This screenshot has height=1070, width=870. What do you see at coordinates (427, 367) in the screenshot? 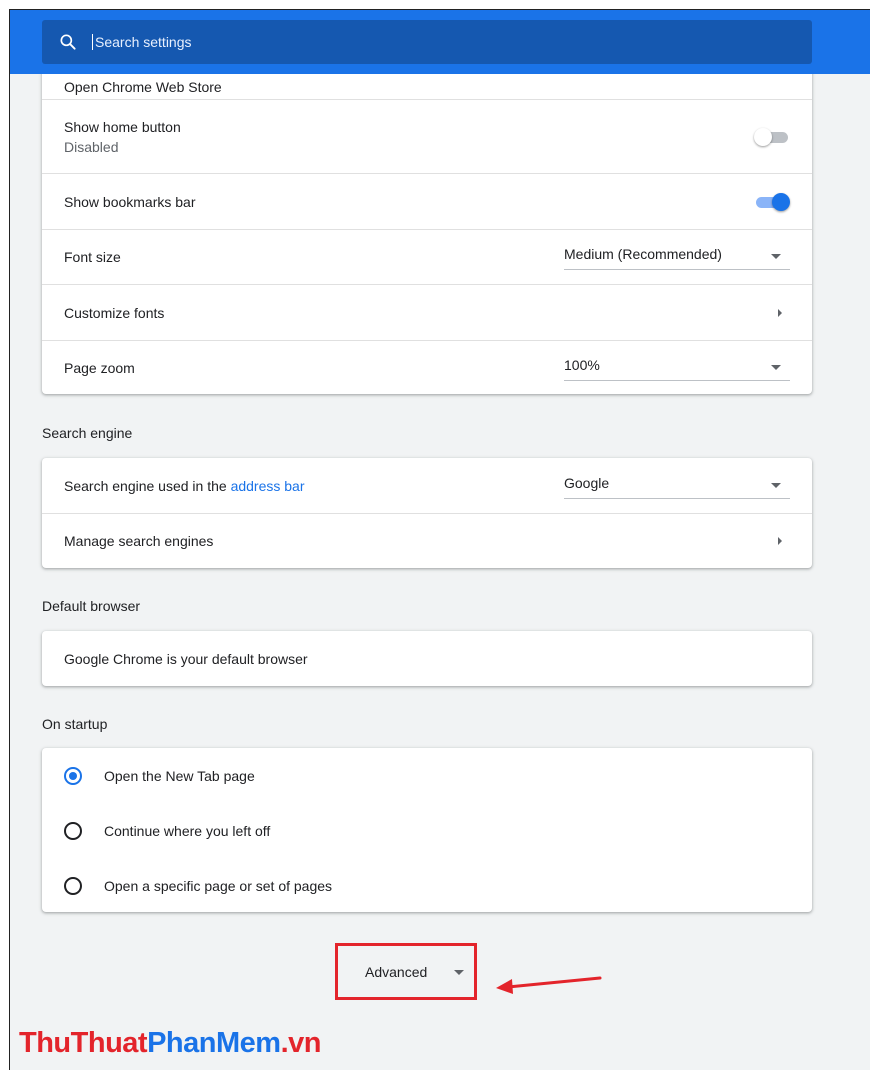
I see `page-zoom-row: Page zoom 100%` at bounding box center [427, 367].